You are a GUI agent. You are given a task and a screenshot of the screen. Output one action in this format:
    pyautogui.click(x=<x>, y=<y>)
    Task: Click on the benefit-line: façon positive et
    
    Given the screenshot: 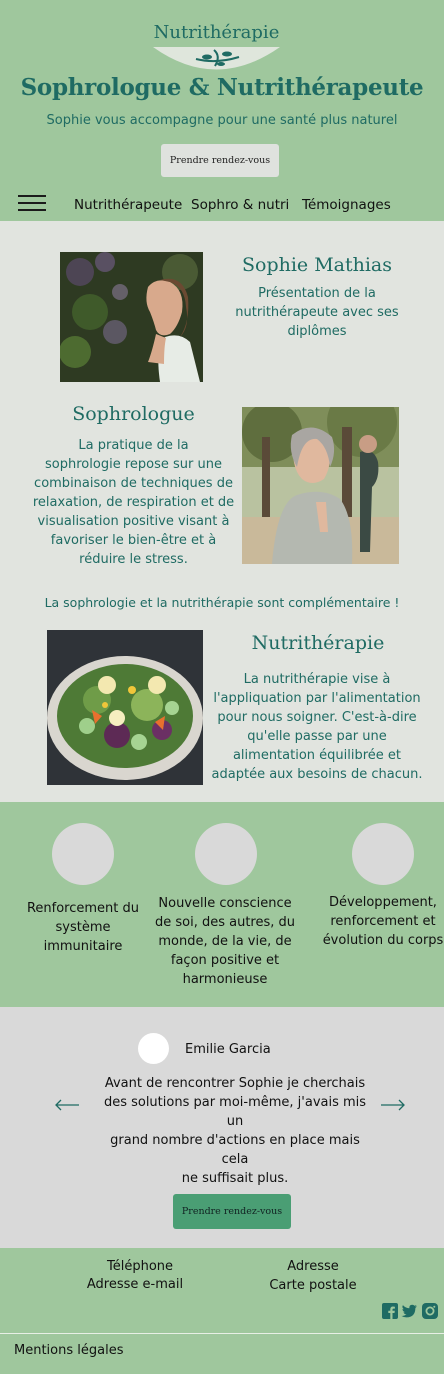 What is the action you would take?
    pyautogui.click(x=225, y=960)
    